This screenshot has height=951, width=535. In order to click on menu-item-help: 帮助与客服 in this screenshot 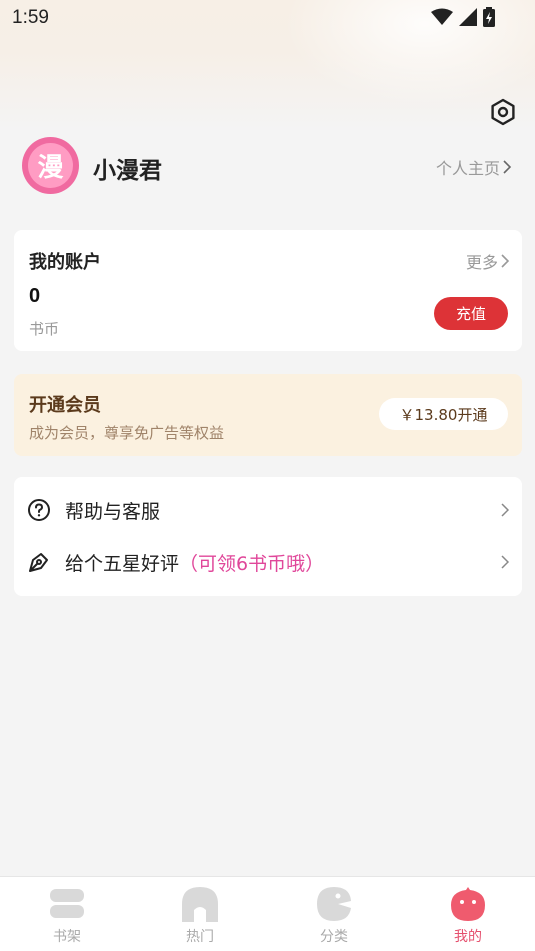, I will do `click(268, 510)`.